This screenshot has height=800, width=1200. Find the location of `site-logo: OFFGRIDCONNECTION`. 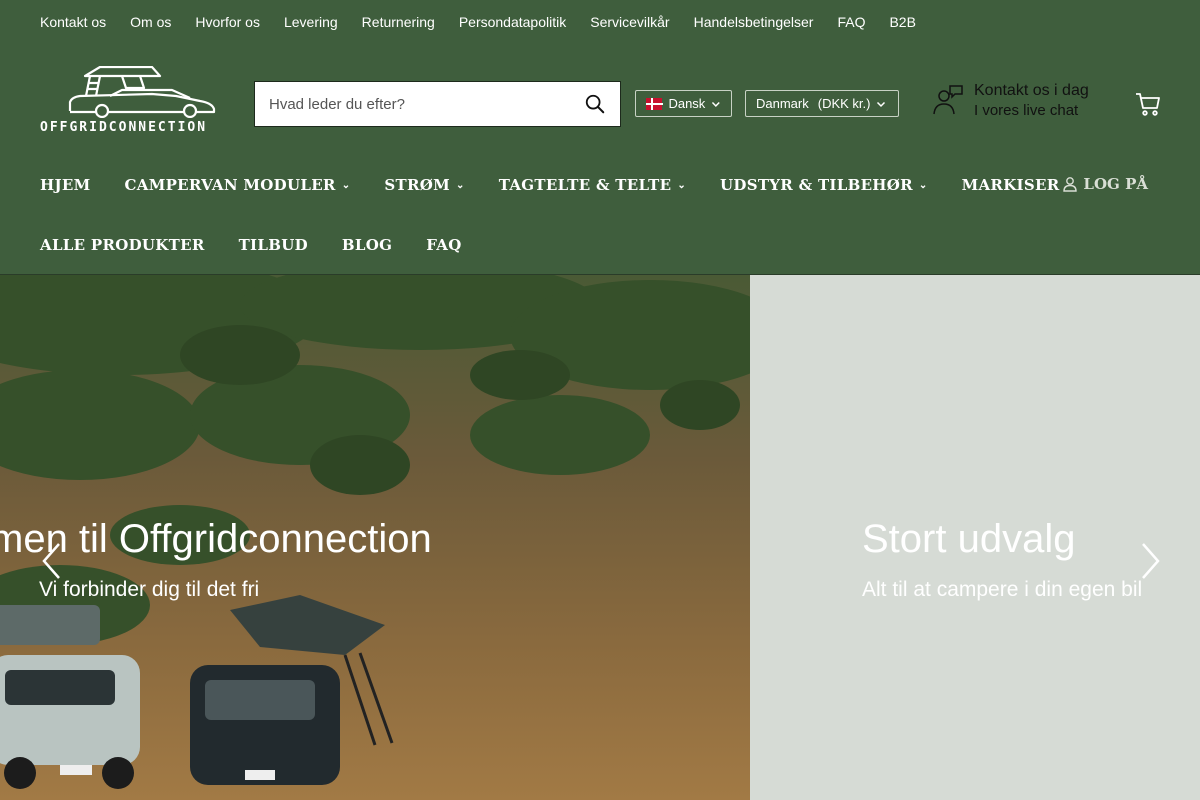

site-logo: OFFGRIDCONNECTION is located at coordinates (135, 103).